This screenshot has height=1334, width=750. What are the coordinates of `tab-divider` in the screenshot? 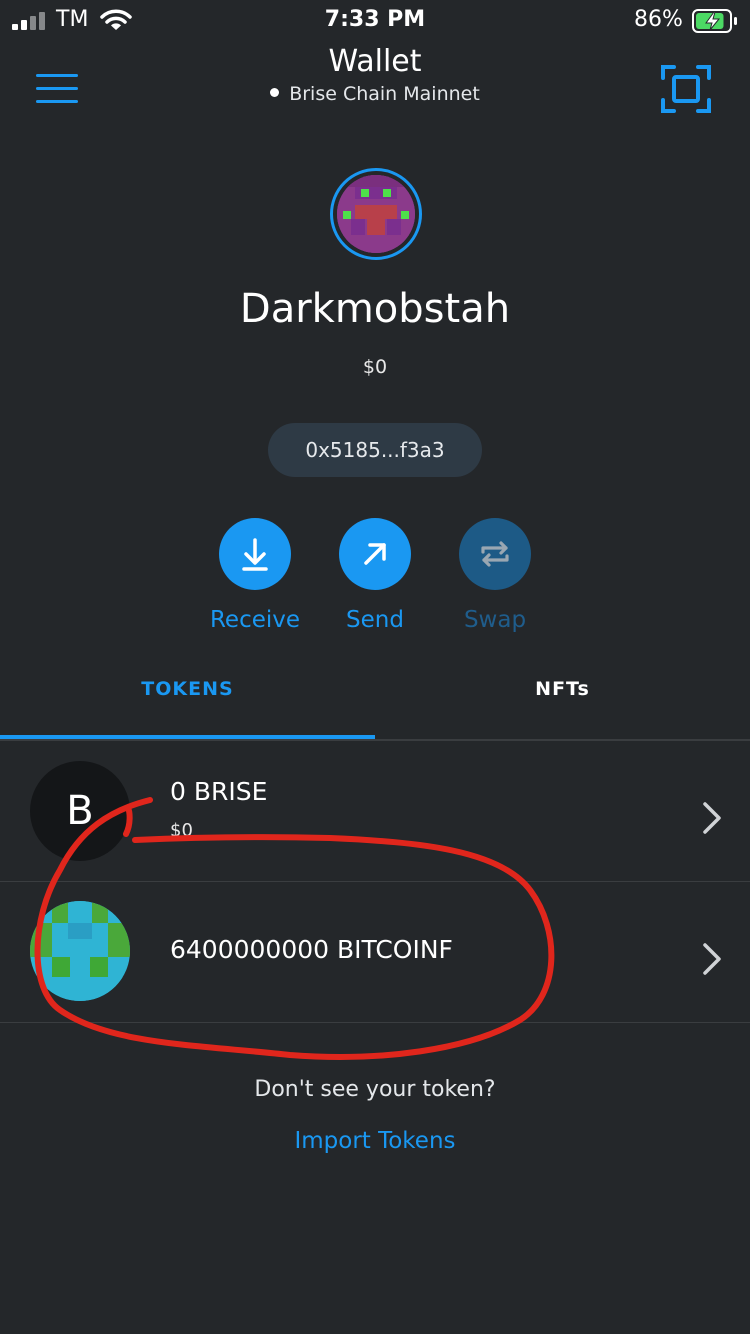 It's located at (375, 740).